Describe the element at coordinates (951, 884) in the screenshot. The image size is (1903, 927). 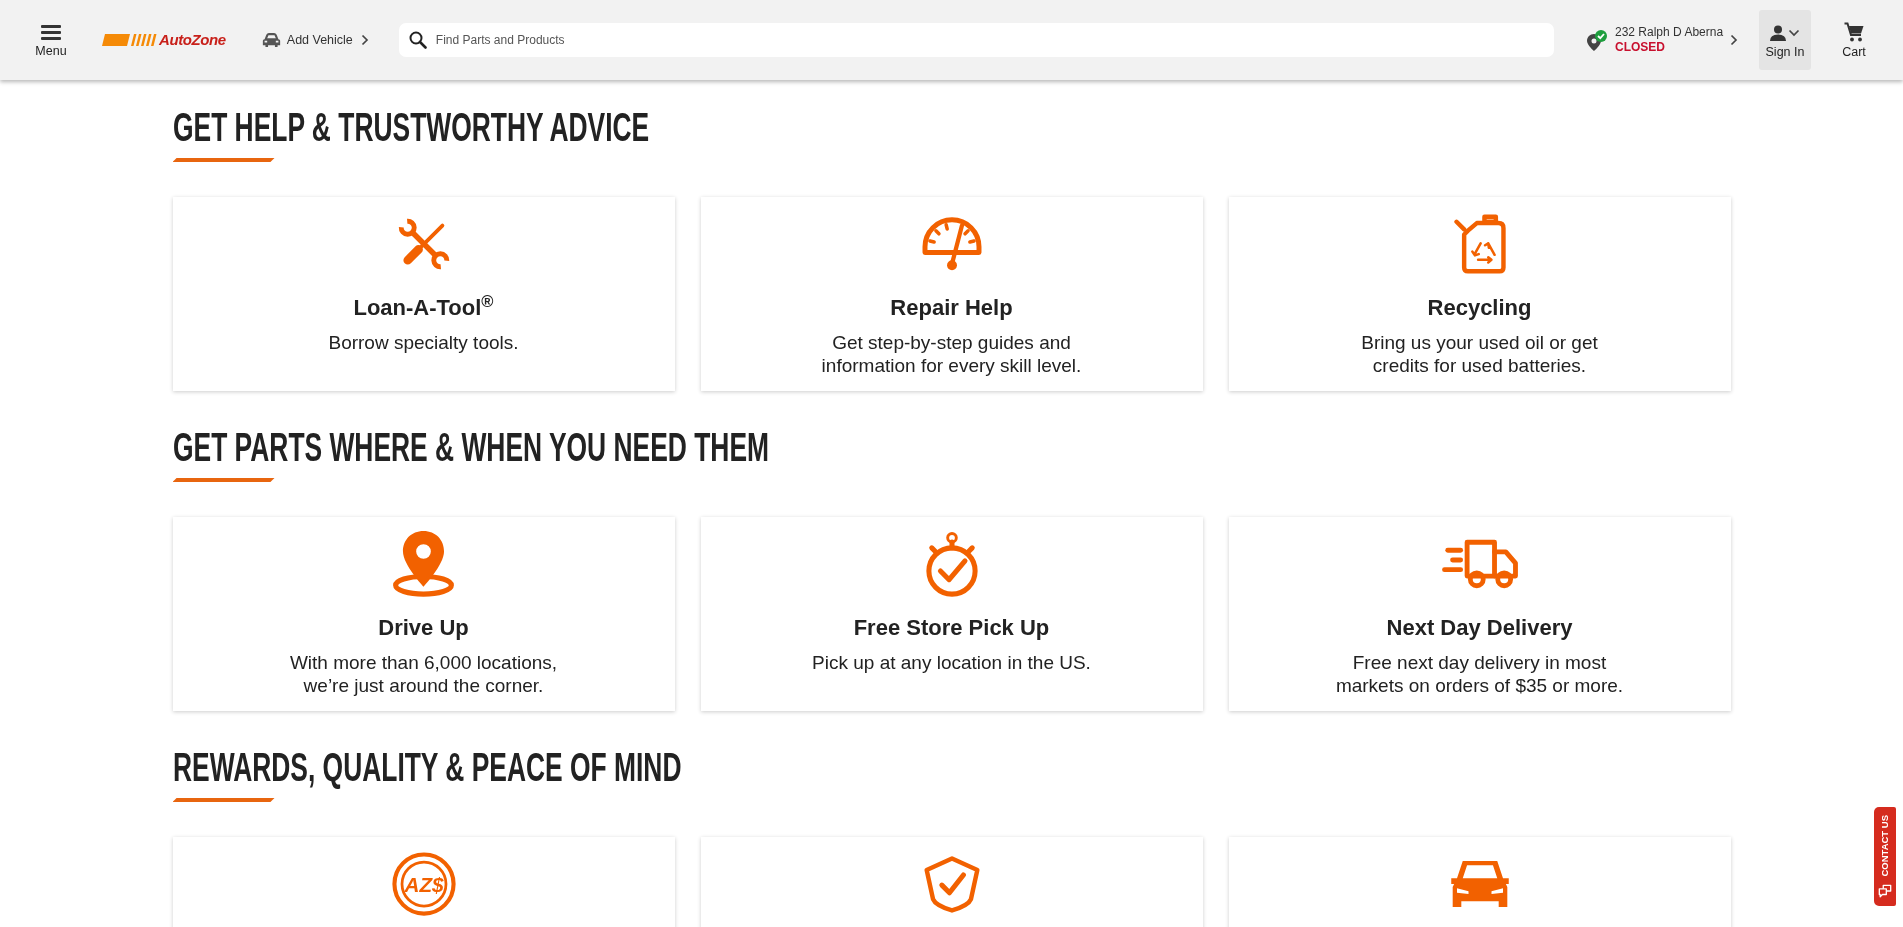
I see `shield-check-icon` at that location.